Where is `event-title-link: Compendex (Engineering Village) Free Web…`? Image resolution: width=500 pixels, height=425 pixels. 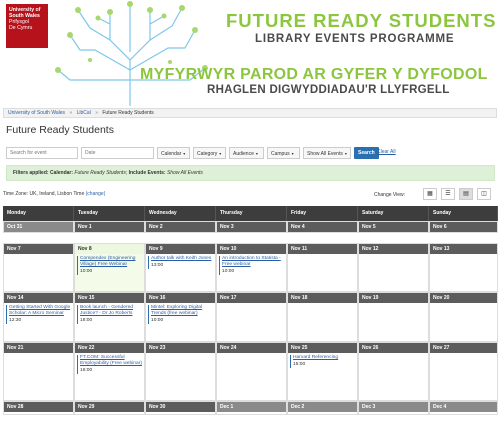
event-title-link: Compendex (Engineering Village) Free Web… is located at coordinates (111, 262).